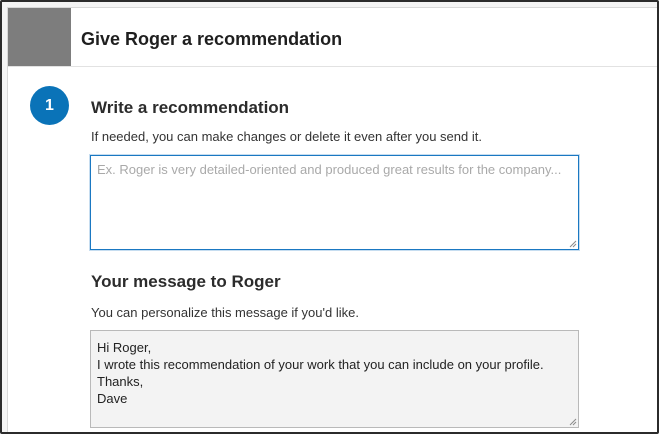 This screenshot has height=434, width=659. Describe the element at coordinates (39, 37) in the screenshot. I see `avatar` at that location.